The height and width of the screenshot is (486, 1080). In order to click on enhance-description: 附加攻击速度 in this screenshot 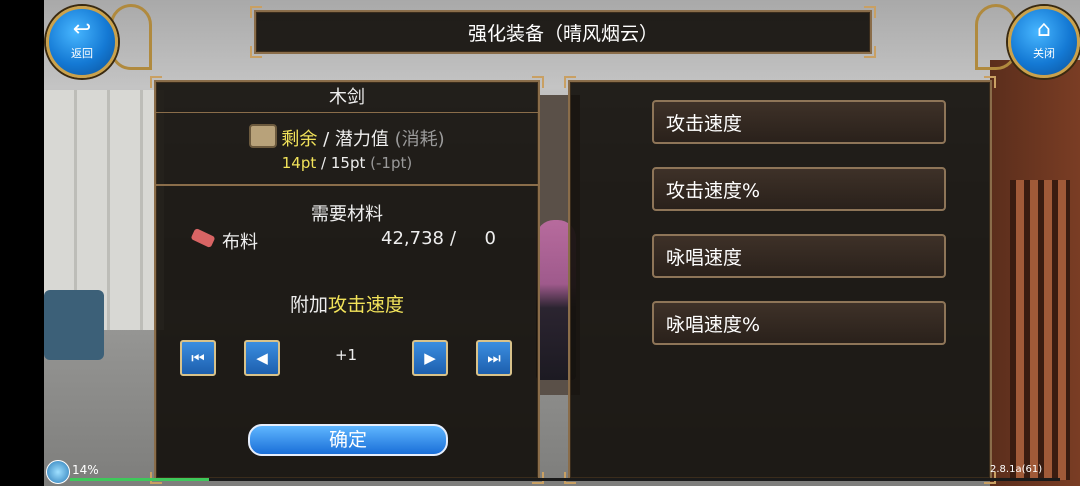, I will do `click(347, 303)`.